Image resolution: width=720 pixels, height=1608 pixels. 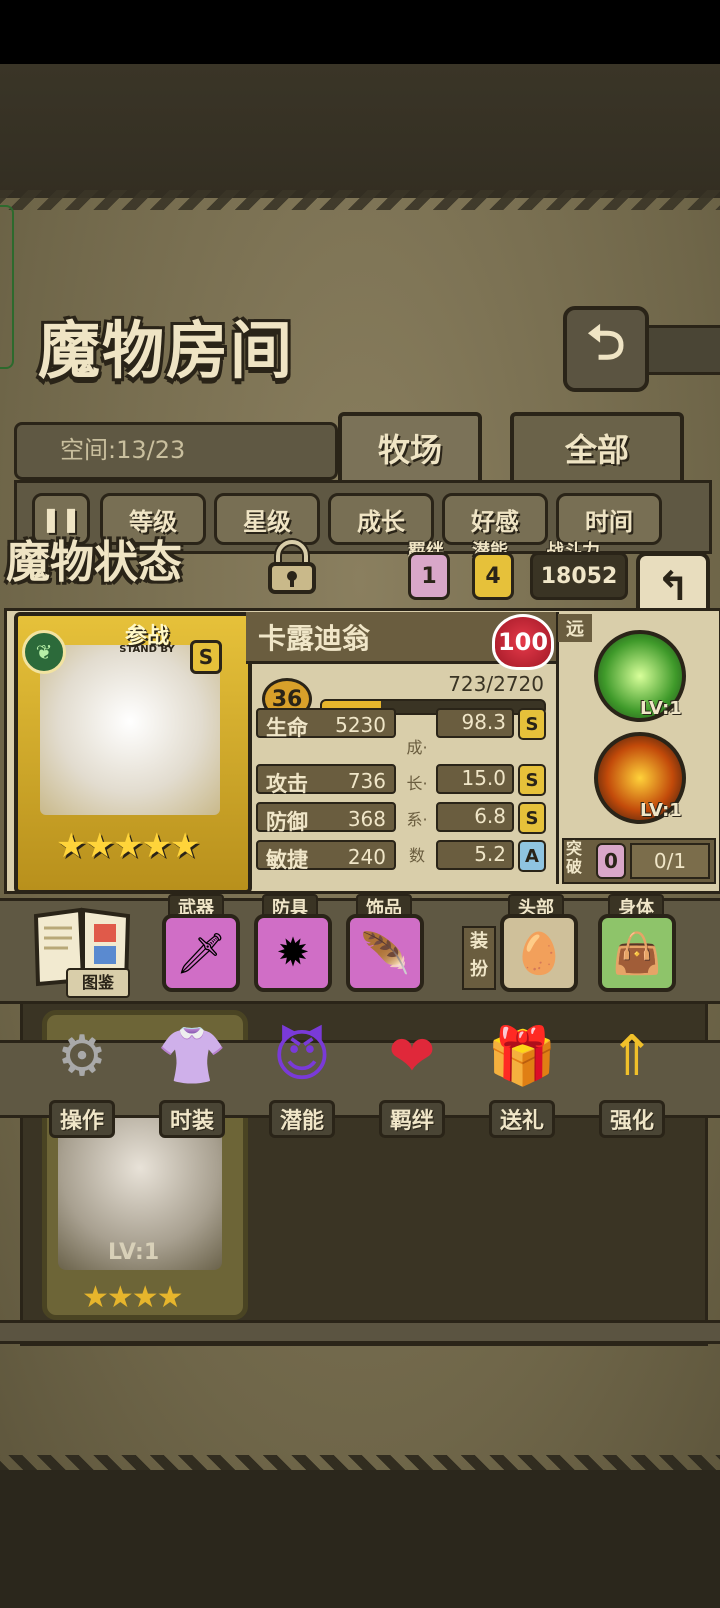 I want to click on return-icon: ⮌, so click(x=606, y=342).